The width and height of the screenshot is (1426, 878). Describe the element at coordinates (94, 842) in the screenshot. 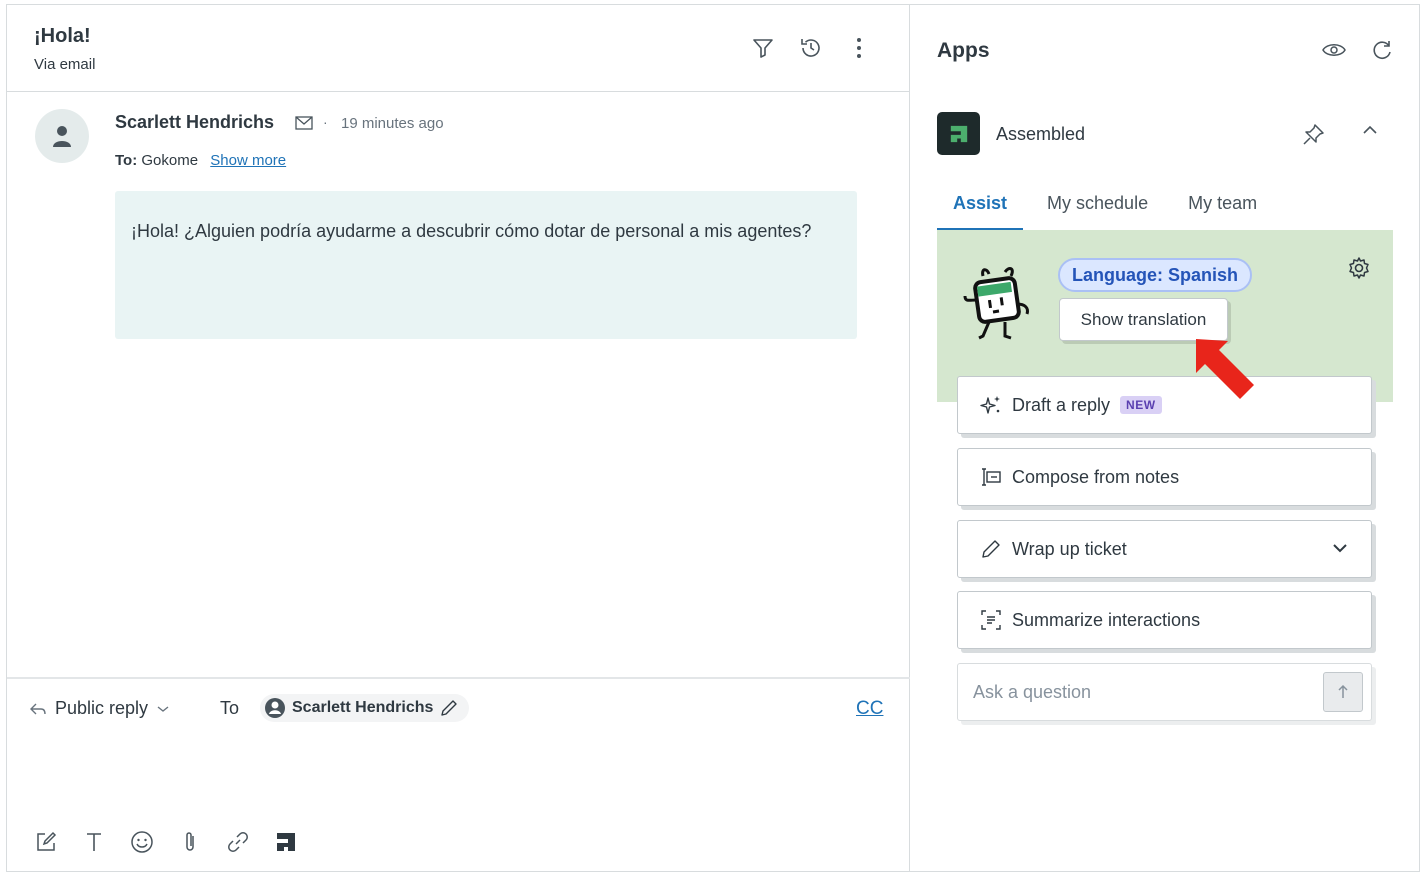

I see `text-format-icon` at that location.